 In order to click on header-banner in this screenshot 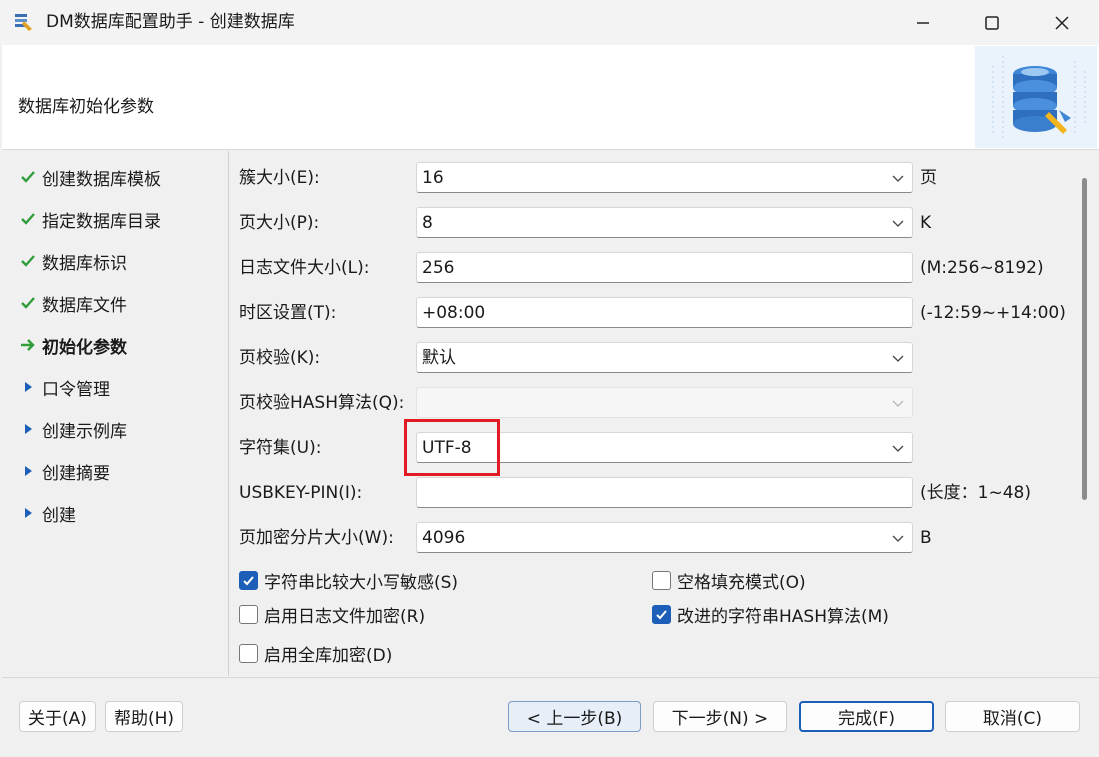, I will do `click(550, 97)`.